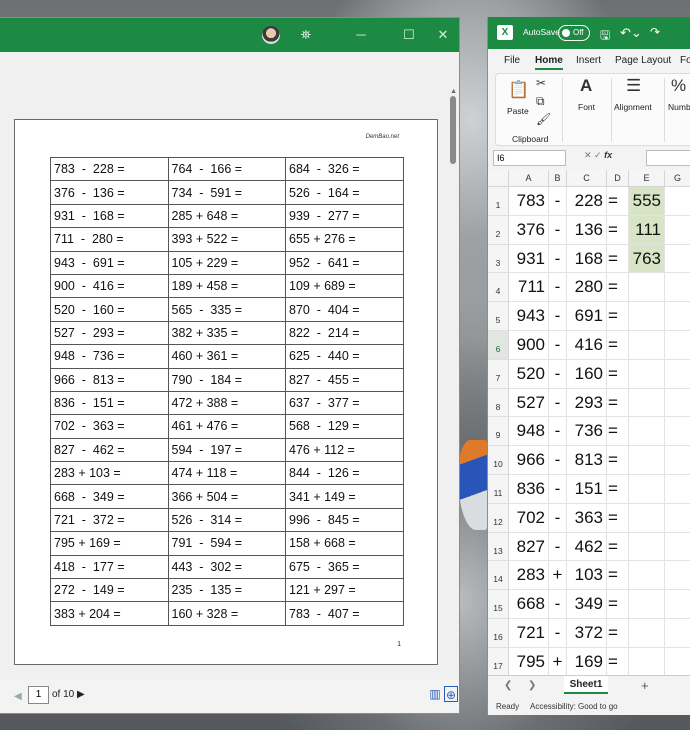  I want to click on page-view-icon: ▥, so click(435, 694).